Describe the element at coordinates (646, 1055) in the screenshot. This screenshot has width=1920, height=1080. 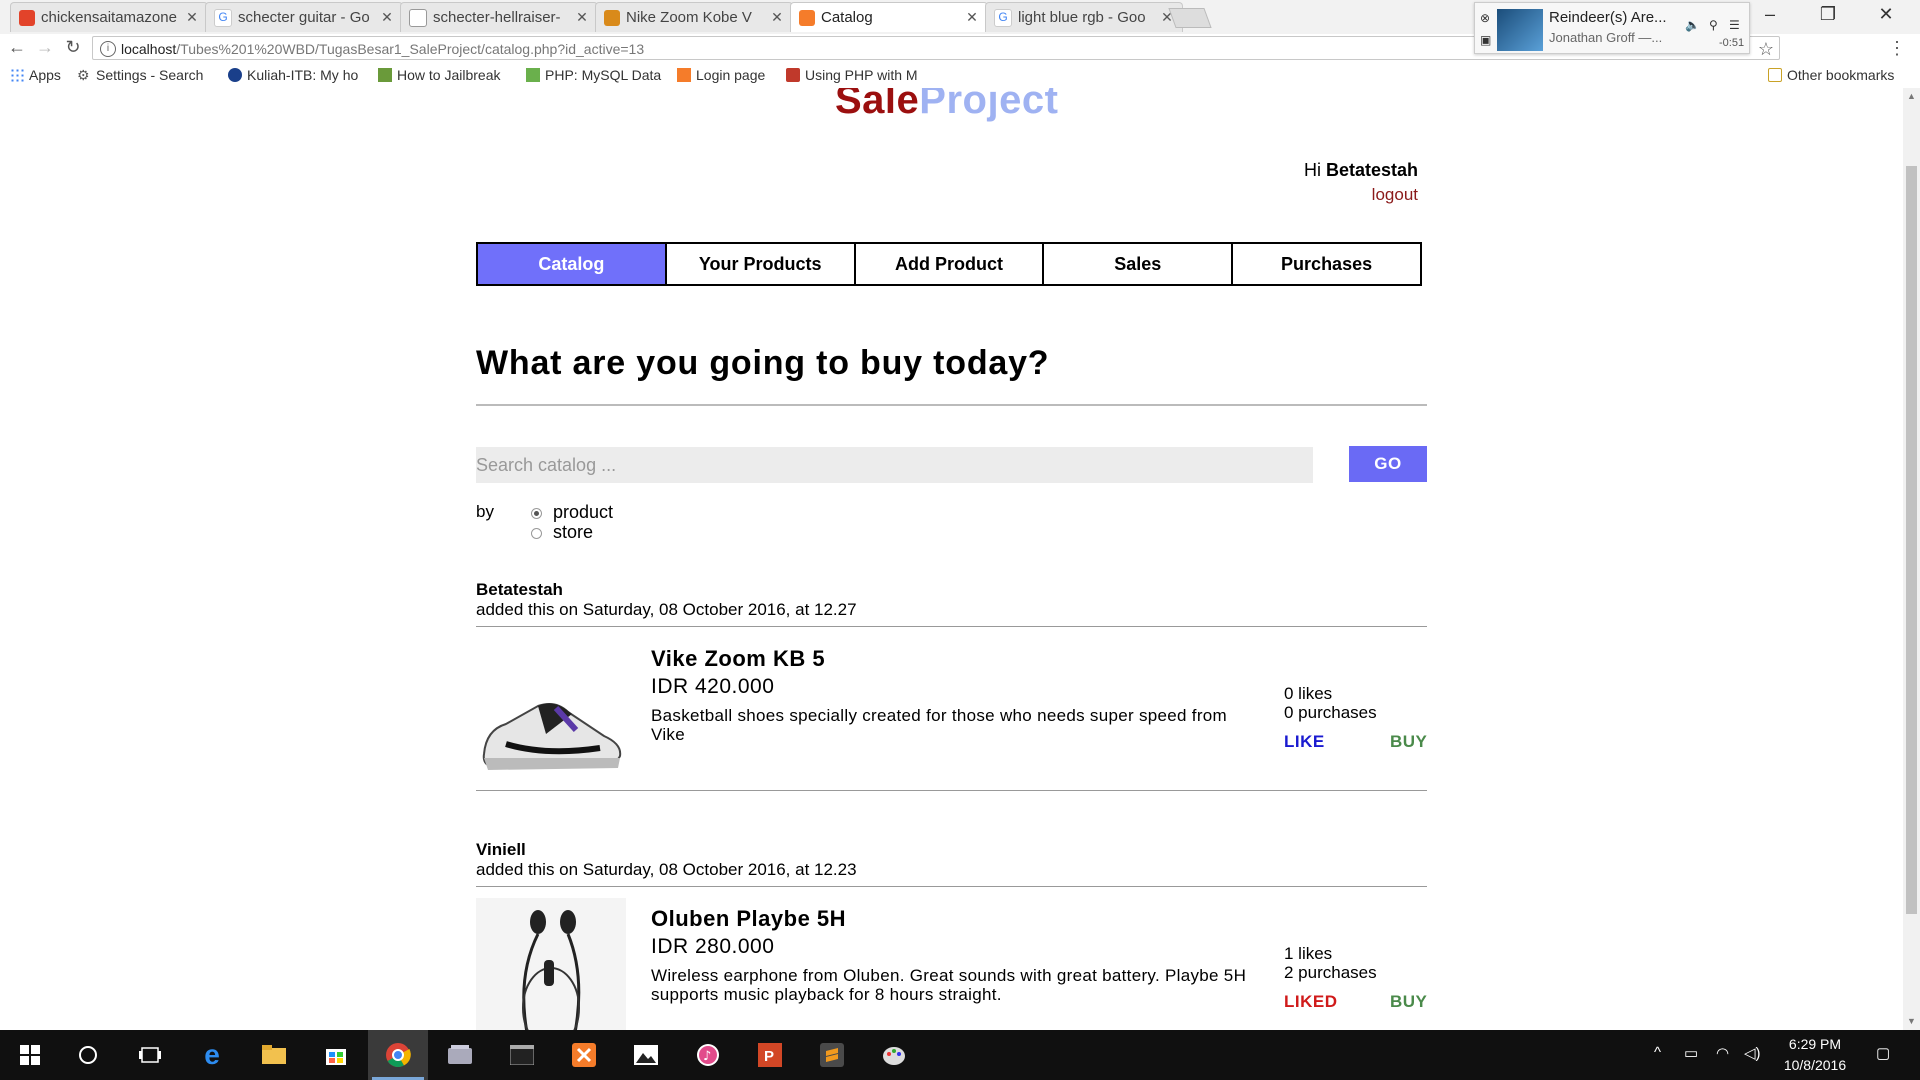
I see `photos-icon` at that location.